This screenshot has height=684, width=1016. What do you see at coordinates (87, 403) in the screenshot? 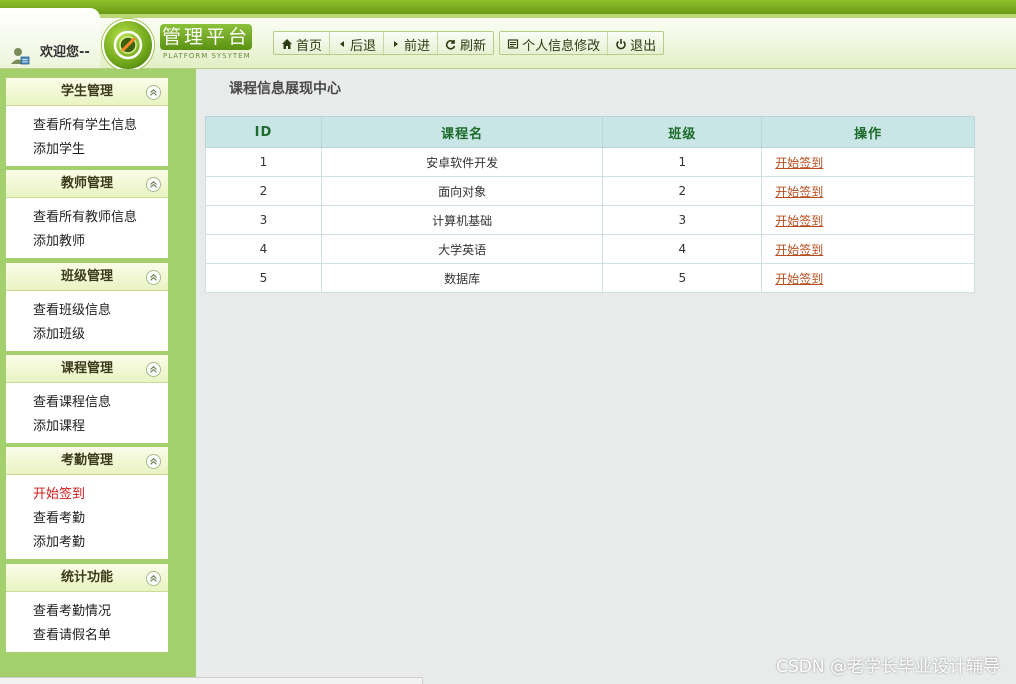
I see `sidebar-item-view-courses: 查看课程信息` at bounding box center [87, 403].